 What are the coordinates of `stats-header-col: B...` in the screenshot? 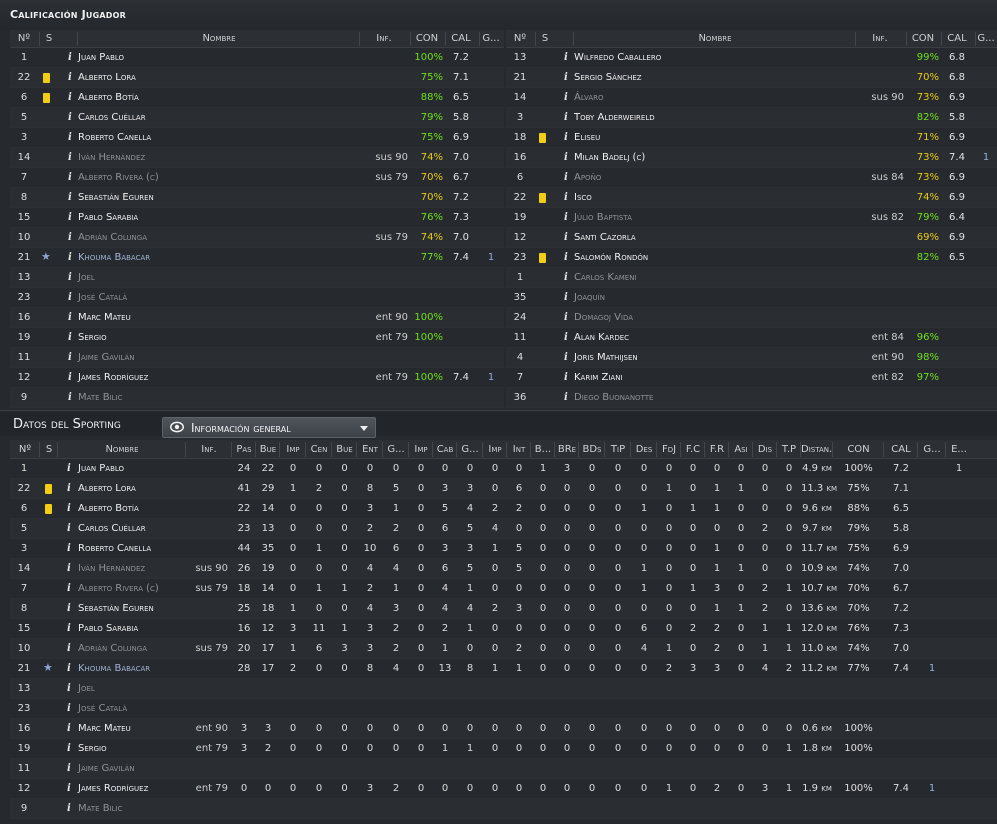 It's located at (543, 449).